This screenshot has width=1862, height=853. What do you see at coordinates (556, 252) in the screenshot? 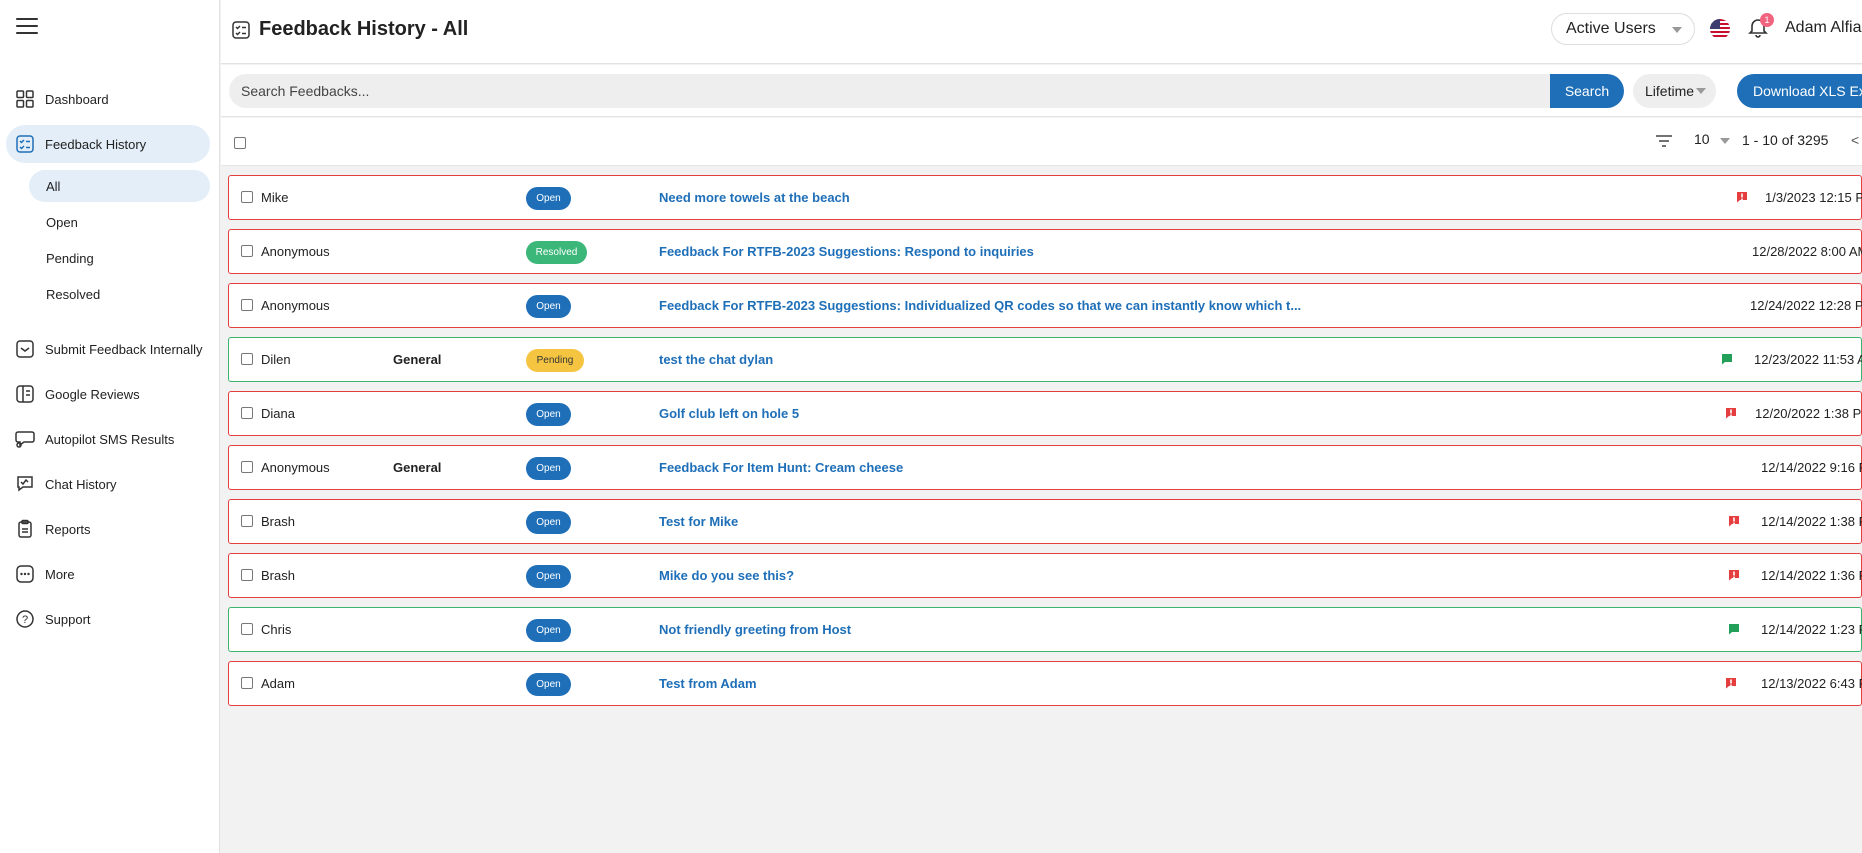
I see `status-badge: Resolved` at bounding box center [556, 252].